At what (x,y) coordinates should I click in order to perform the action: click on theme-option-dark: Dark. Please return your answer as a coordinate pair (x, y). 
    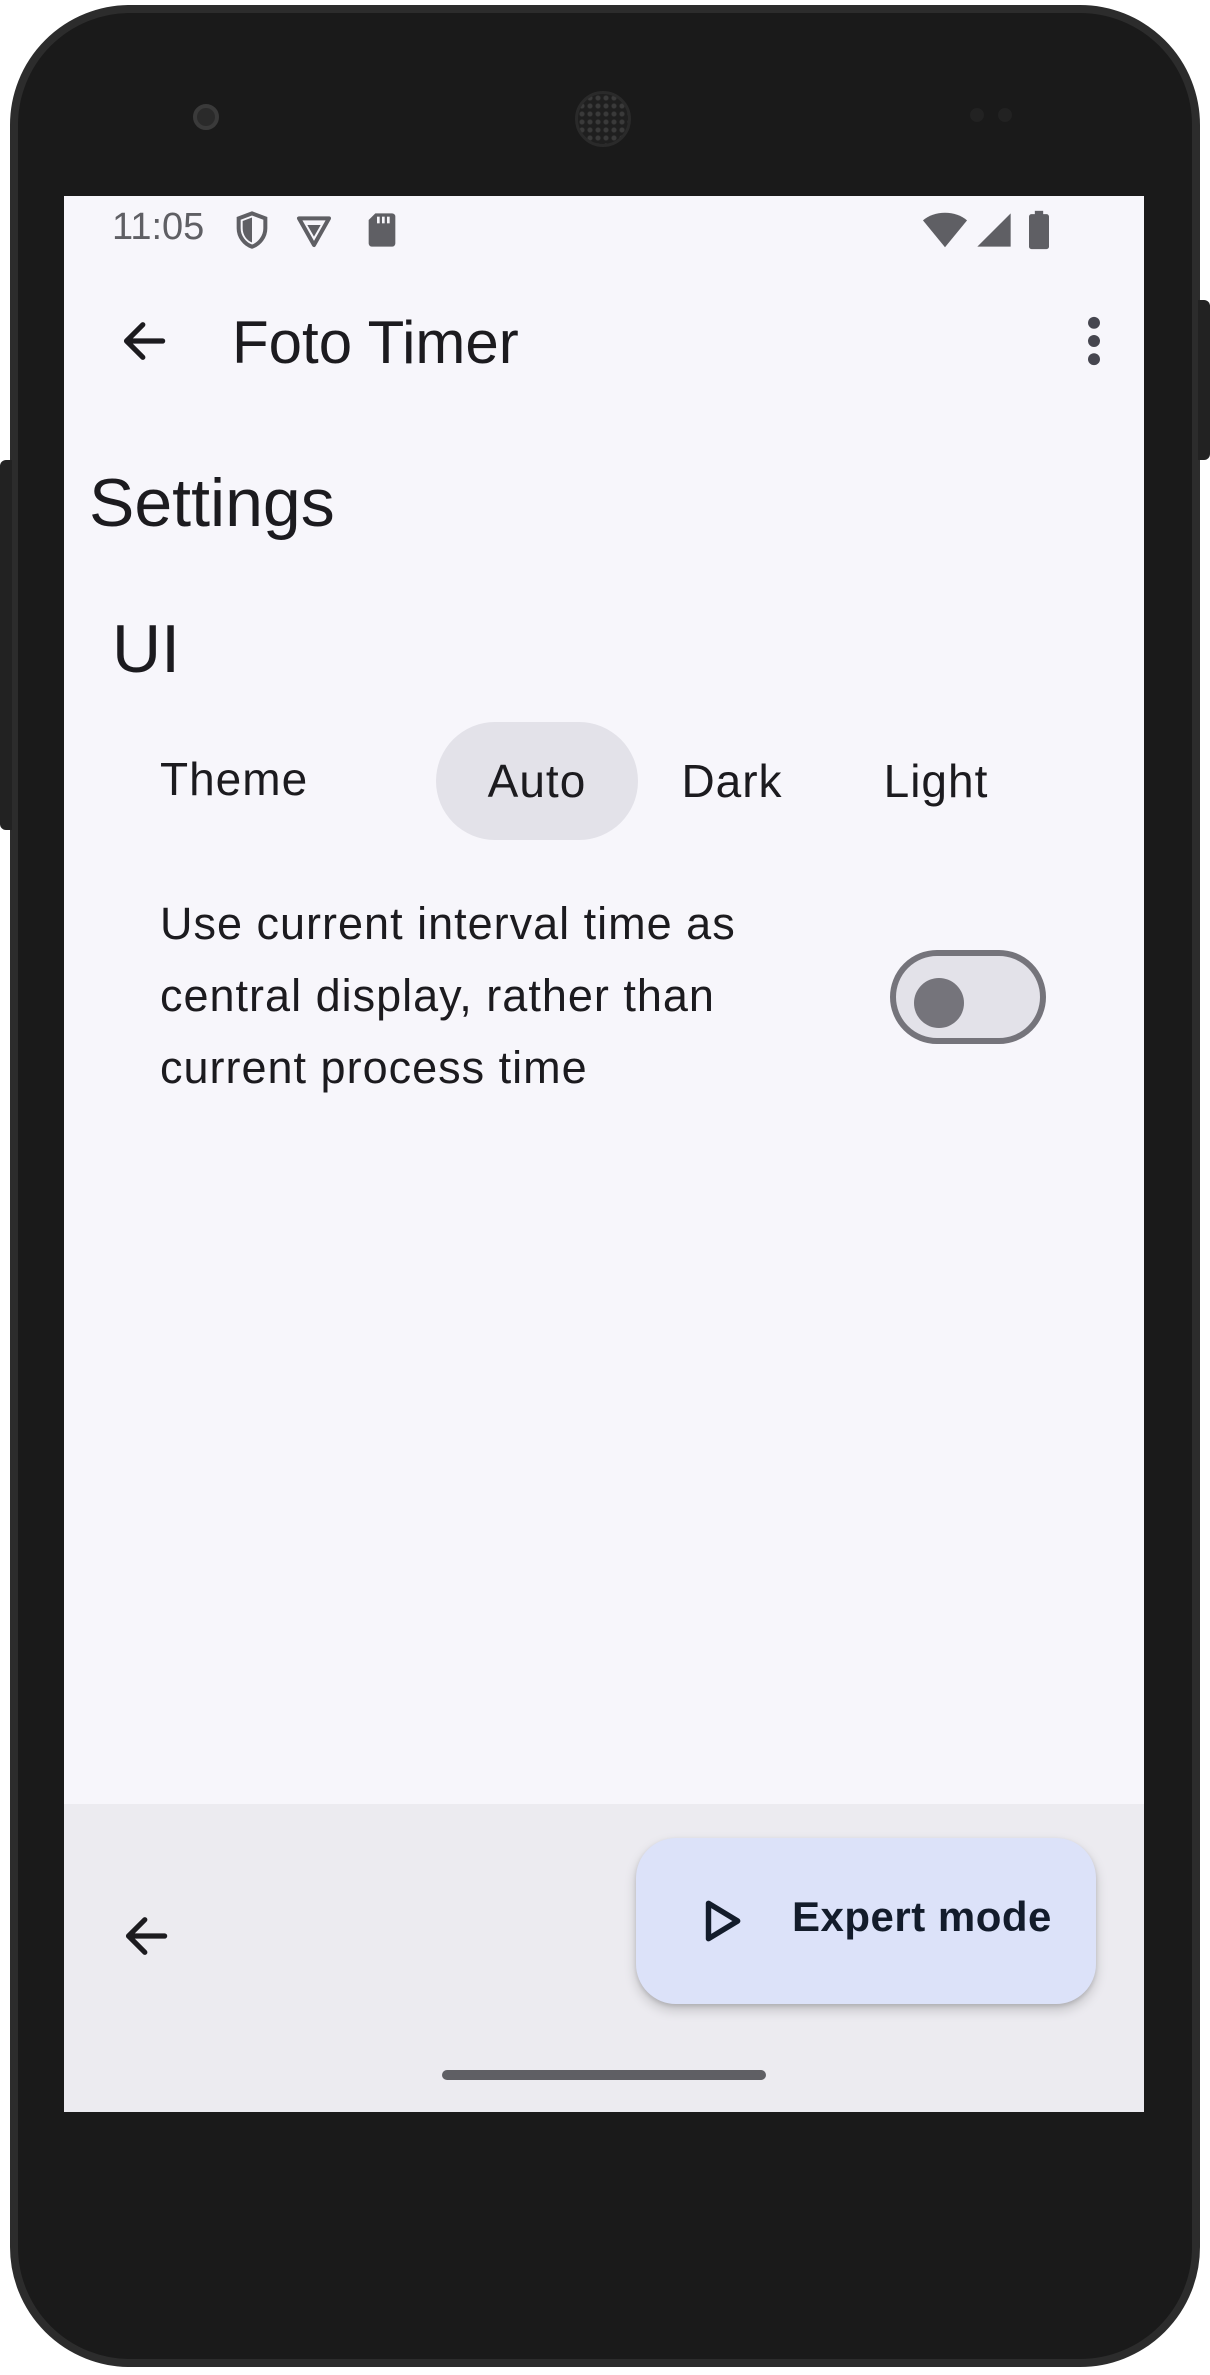
    Looking at the image, I should click on (732, 781).